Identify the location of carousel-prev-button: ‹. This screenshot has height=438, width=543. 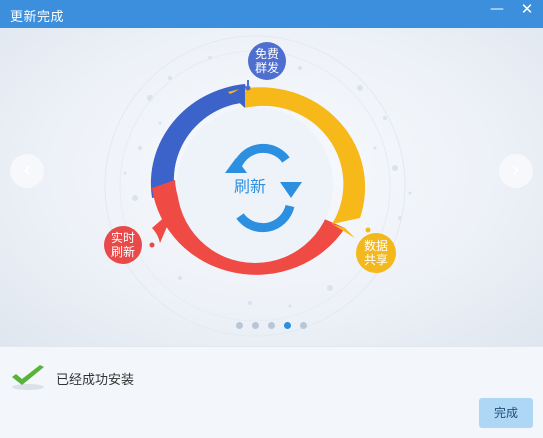
(27, 171).